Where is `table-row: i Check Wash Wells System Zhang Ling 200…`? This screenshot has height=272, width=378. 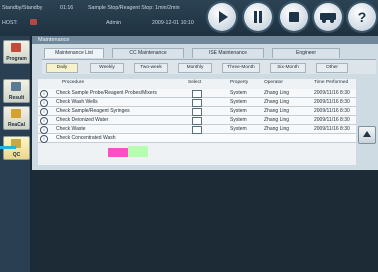
table-row: i Check Wash Wells System Zhang Ling 200… is located at coordinates (197, 102).